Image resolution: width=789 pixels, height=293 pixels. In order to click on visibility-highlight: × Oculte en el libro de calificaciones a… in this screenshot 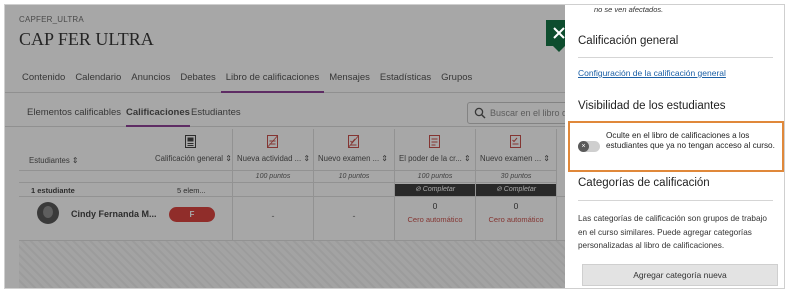, I will do `click(676, 146)`.